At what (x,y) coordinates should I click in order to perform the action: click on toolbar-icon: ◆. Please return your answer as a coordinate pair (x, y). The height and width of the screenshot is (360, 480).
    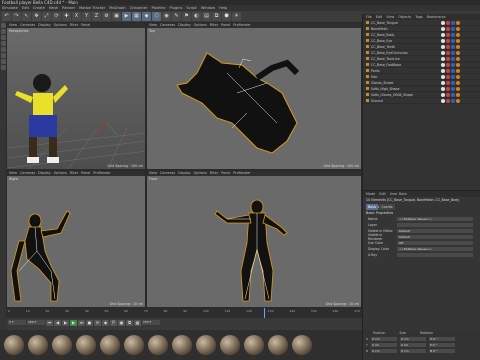
    Looking at the image, I should click on (146, 16).